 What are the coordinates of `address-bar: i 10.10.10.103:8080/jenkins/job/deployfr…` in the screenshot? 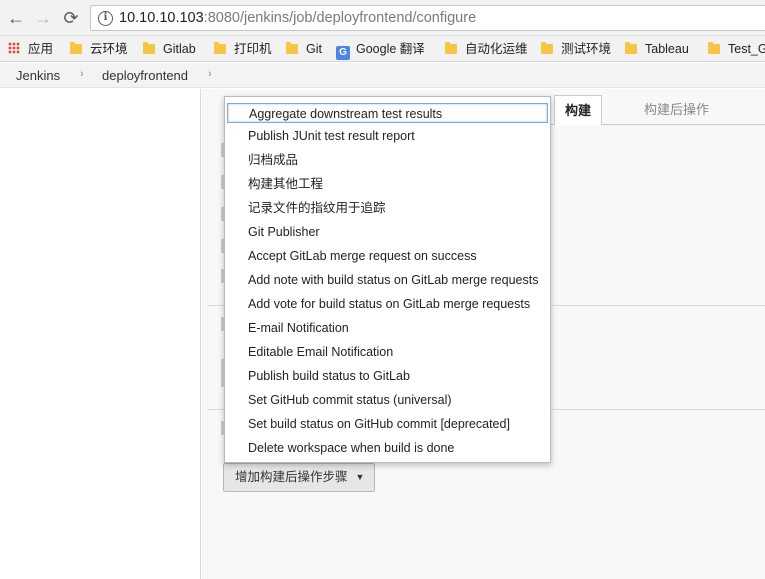 It's located at (427, 18).